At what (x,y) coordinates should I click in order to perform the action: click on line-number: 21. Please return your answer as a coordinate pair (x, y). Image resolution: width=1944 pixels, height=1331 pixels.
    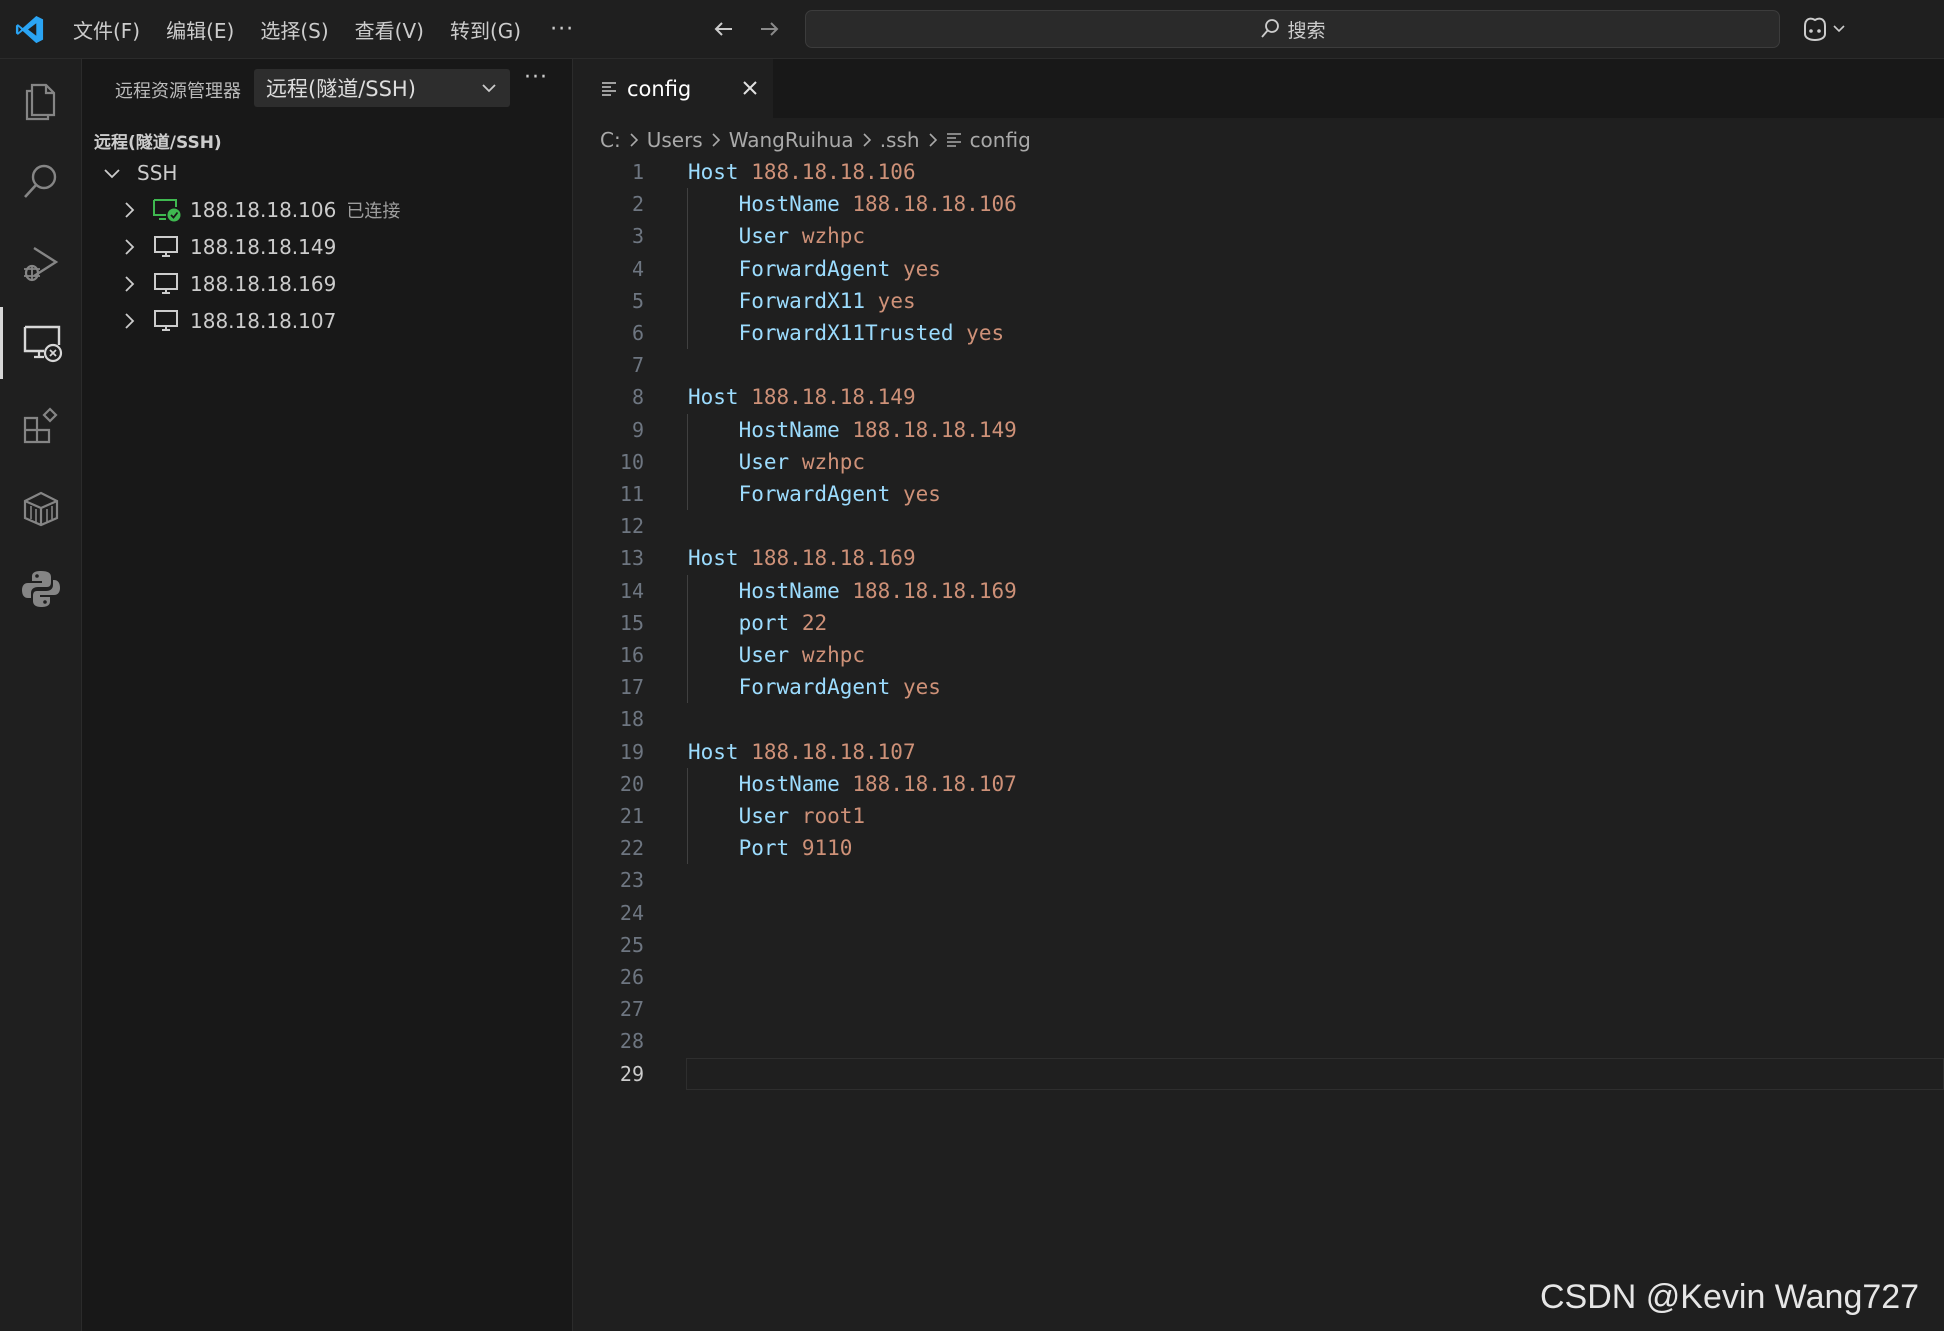
    Looking at the image, I should click on (631, 816).